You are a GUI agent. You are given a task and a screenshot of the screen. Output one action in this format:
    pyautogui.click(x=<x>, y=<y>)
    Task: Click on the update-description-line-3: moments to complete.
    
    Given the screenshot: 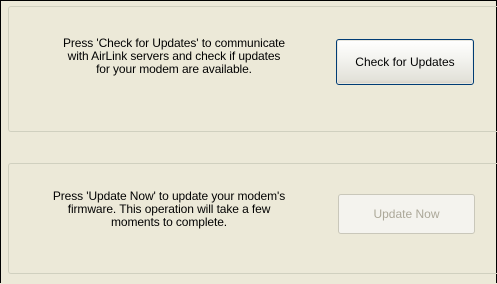 What is the action you would take?
    pyautogui.click(x=169, y=222)
    